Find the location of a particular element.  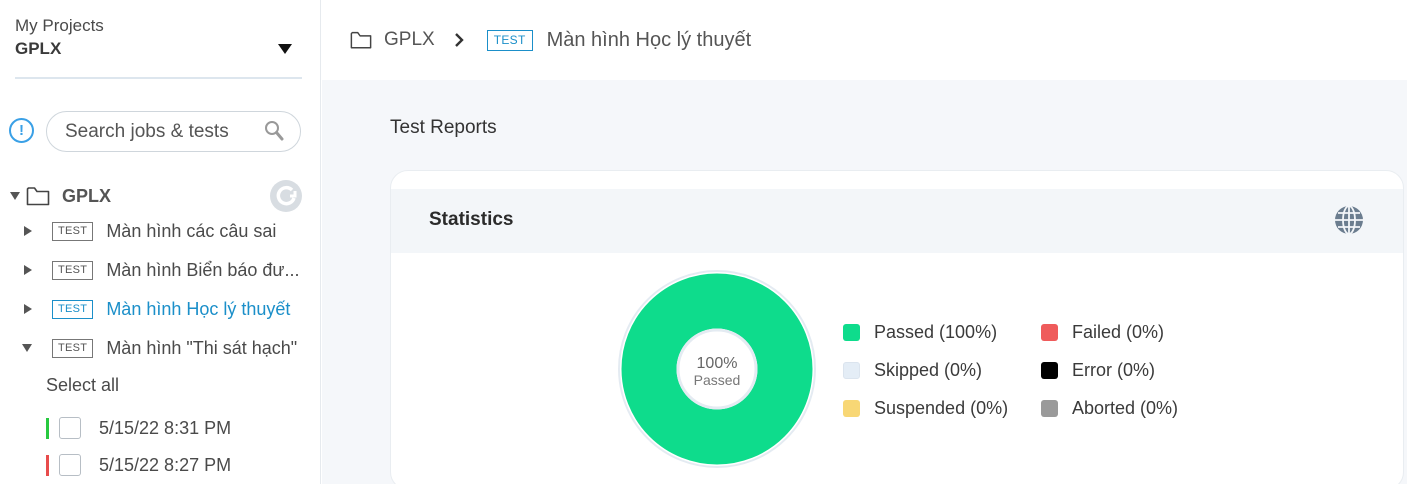

caret-down-icon is located at coordinates (285, 49).